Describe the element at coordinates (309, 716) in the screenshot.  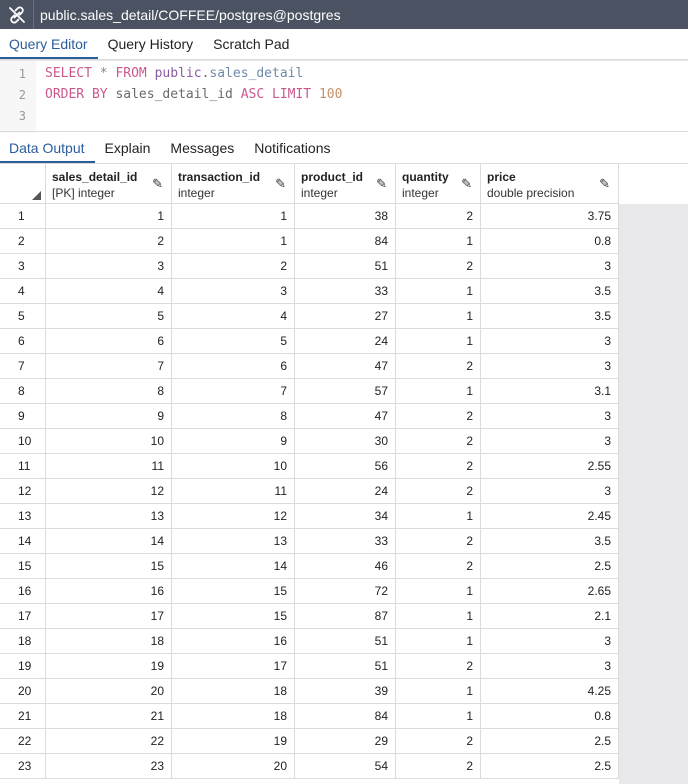
I see `table-row: 21 21 18 84 1 0.8` at that location.